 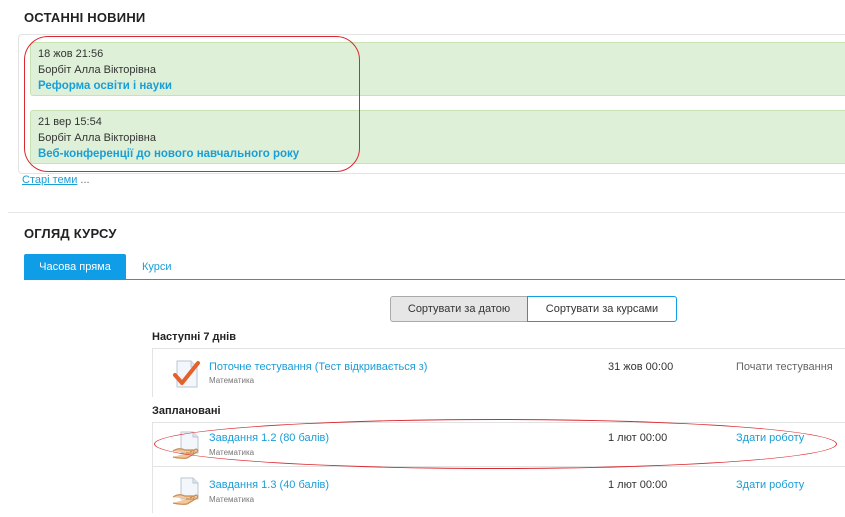 What do you see at coordinates (269, 438) in the screenshot?
I see `activity-link: Завдання 1.2 (80 балів)` at bounding box center [269, 438].